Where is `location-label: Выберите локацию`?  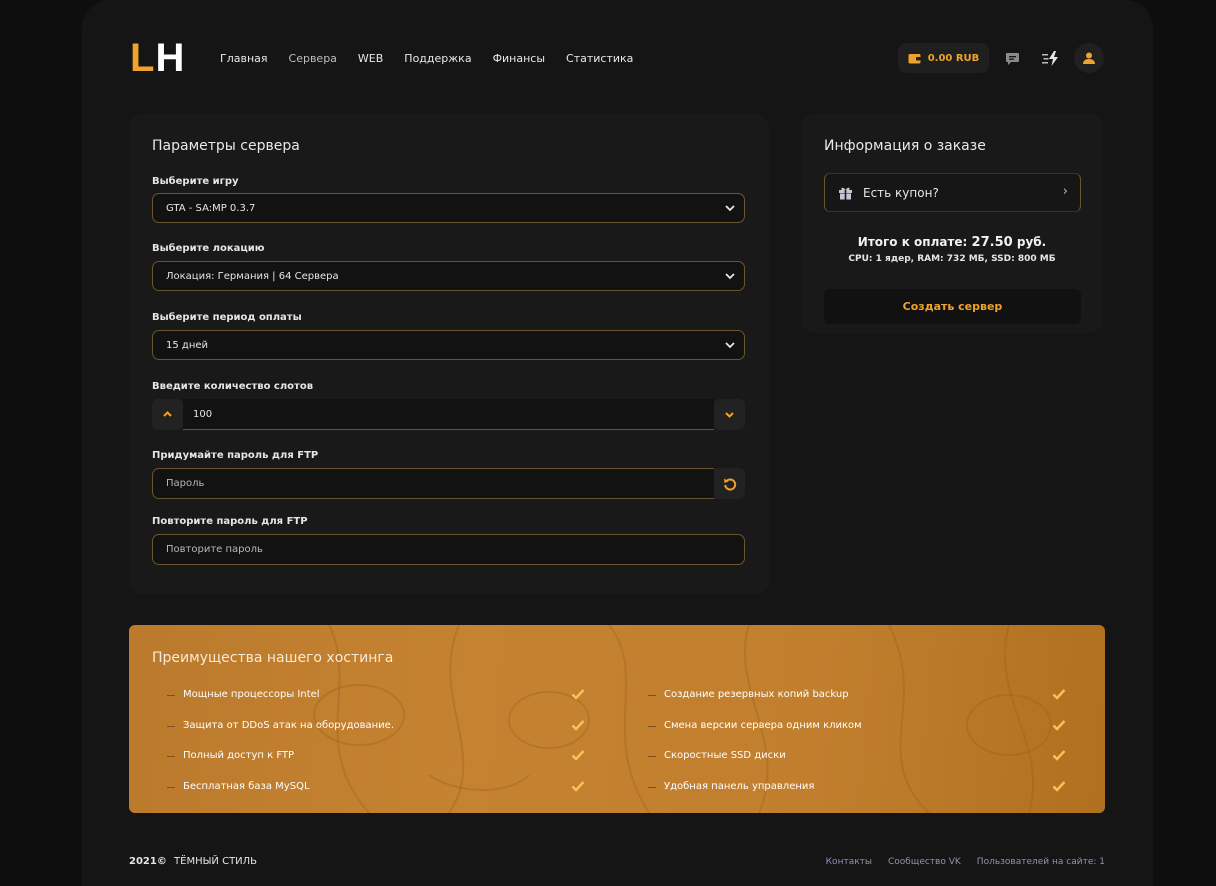 location-label: Выберите локацию is located at coordinates (208, 248).